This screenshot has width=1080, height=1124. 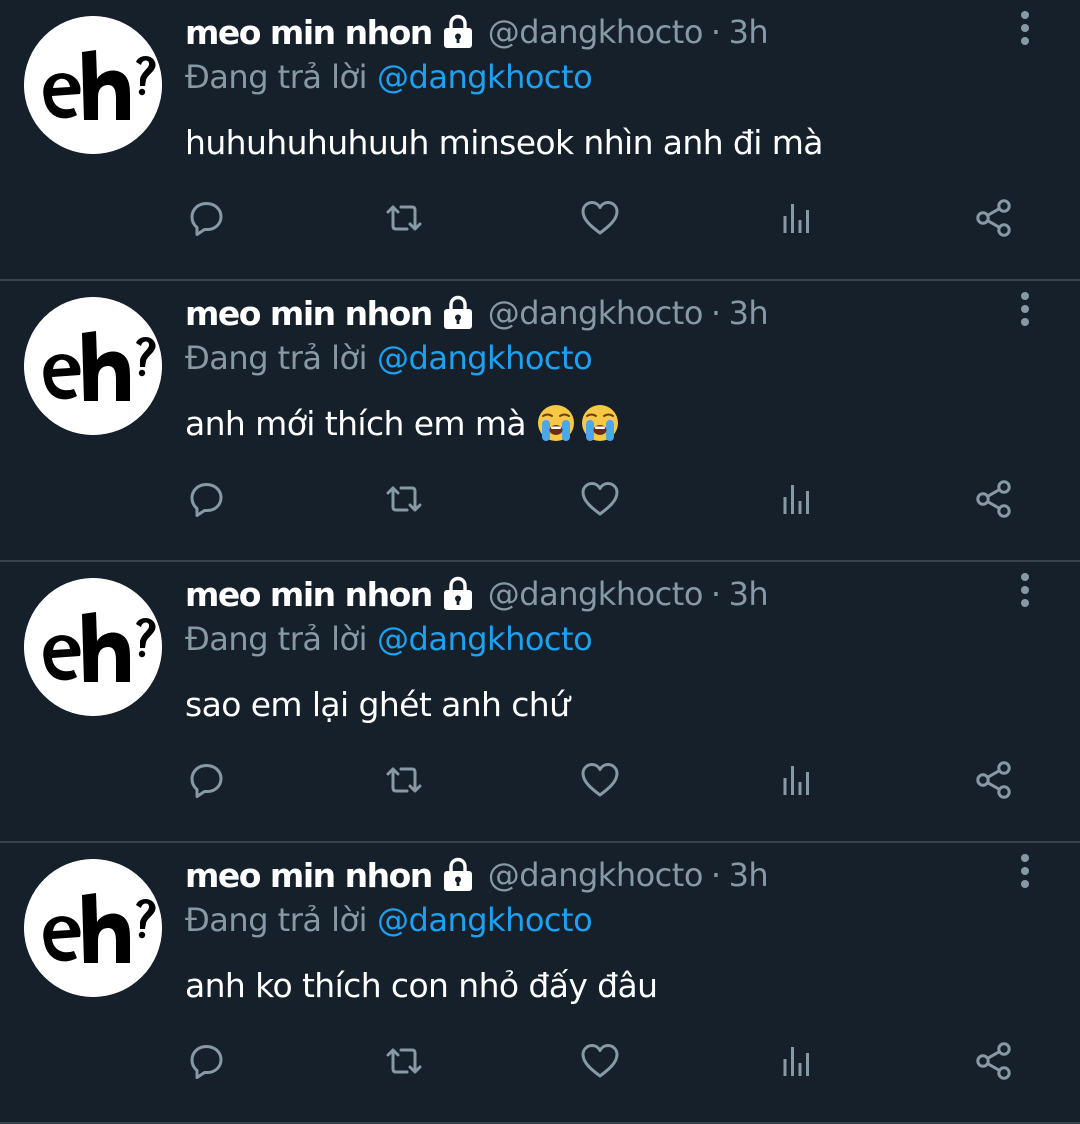 I want to click on tweet-text: anh mới thích em mà, so click(x=402, y=423).